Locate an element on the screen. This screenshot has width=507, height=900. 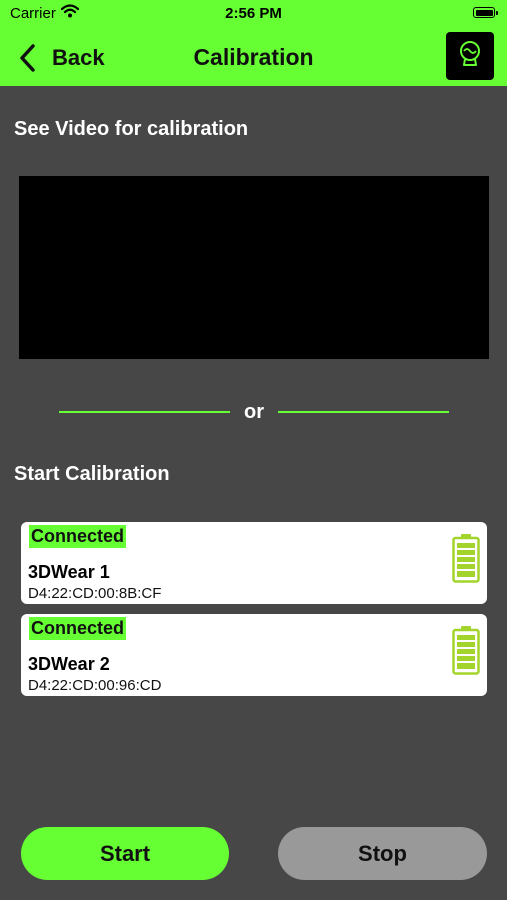
calibration-section-title: Start Calibration is located at coordinates (92, 474).